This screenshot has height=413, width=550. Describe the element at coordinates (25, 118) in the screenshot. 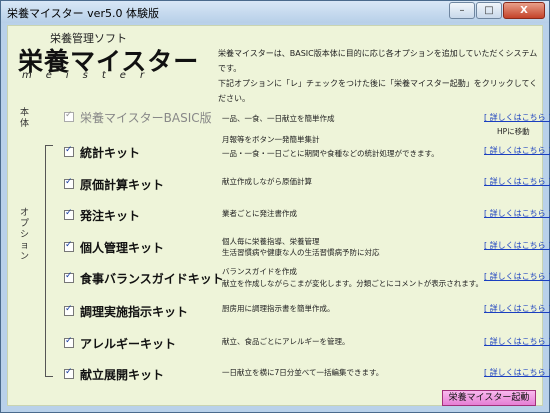

I see `section-label-main: 本体` at that location.